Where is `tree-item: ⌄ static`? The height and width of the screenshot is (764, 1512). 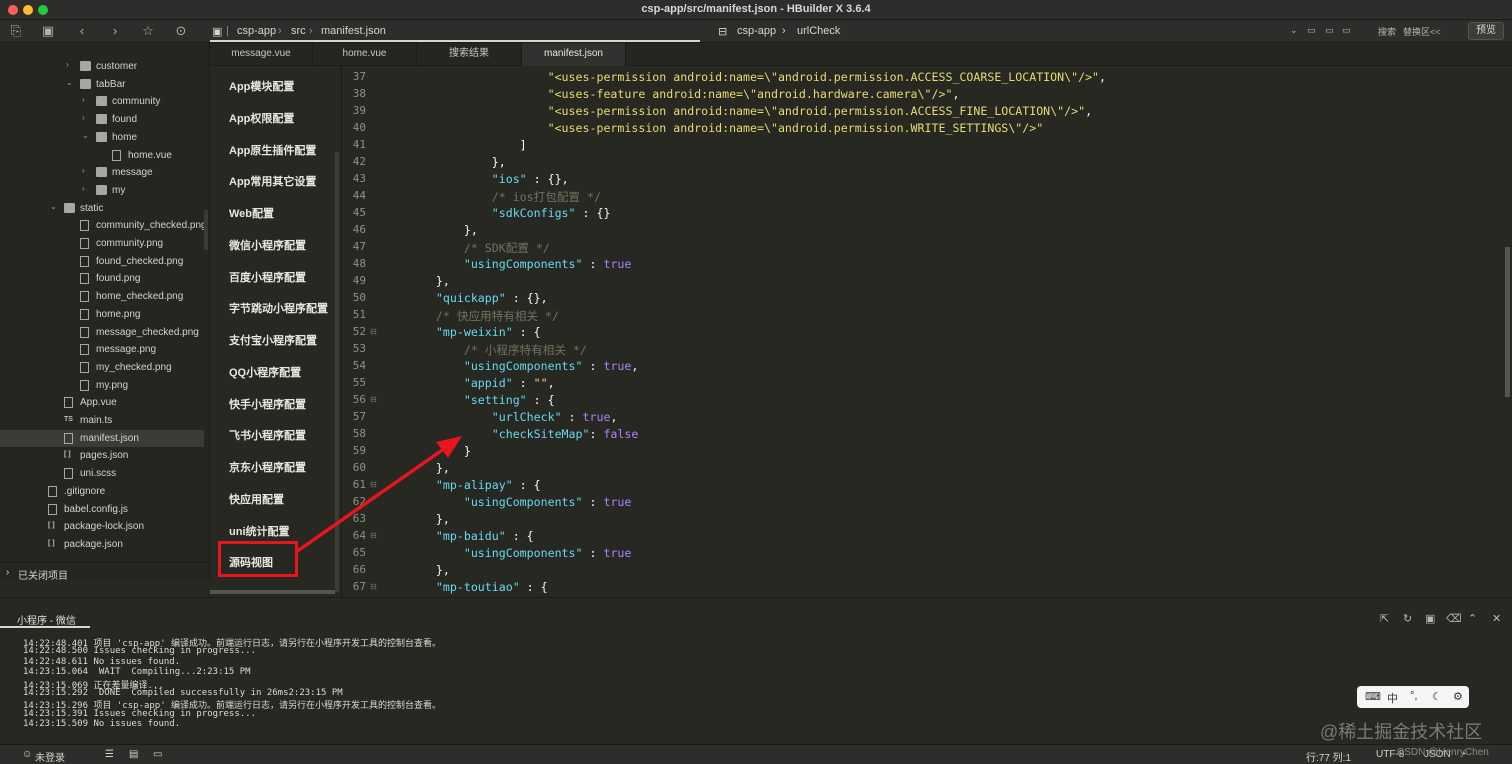 tree-item: ⌄ static is located at coordinates (102, 208).